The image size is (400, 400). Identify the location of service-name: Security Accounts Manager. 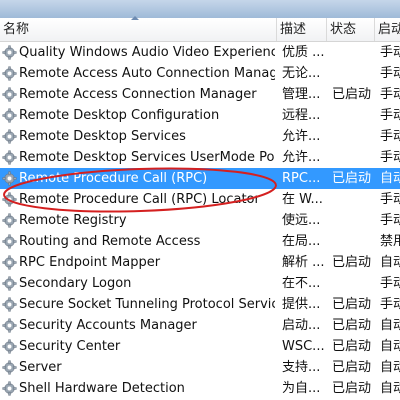
(108, 325).